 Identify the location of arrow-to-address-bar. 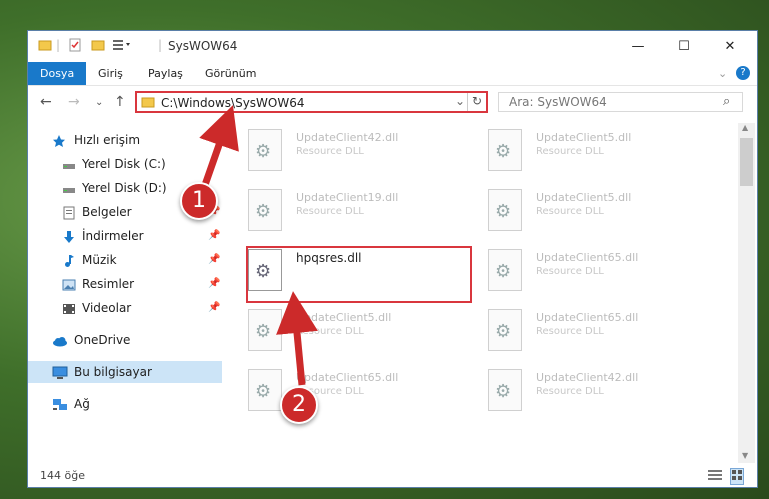
(219, 146).